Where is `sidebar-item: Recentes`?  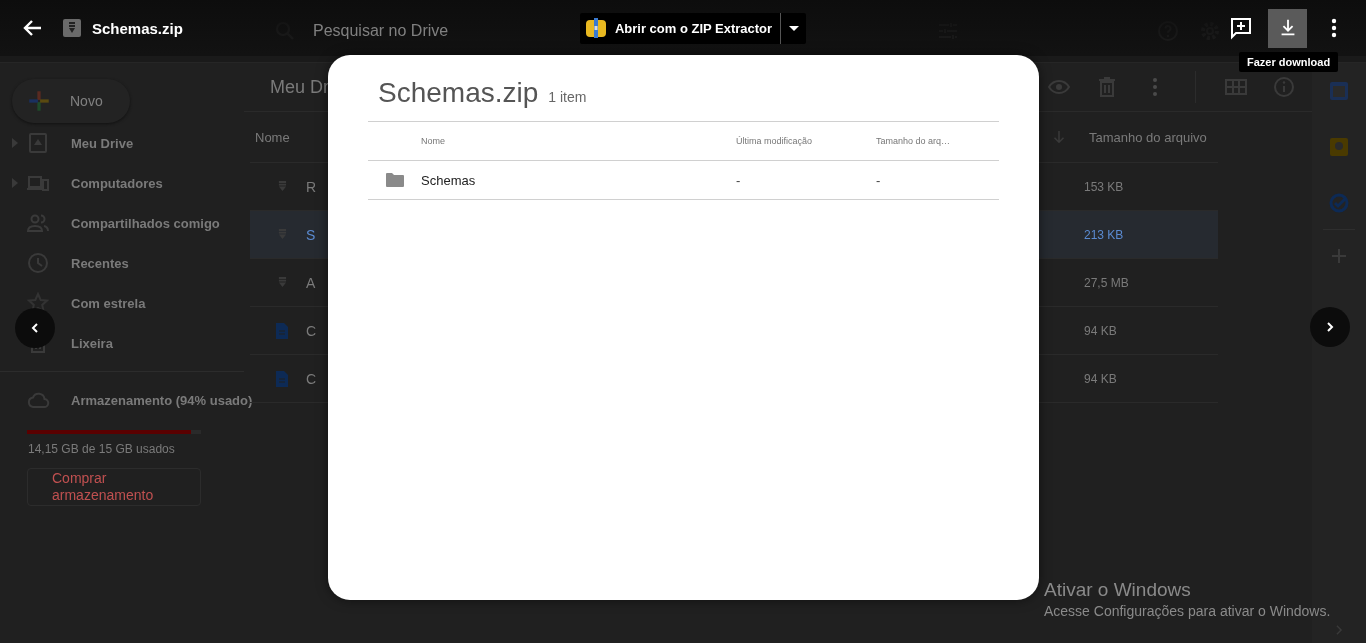 sidebar-item: Recentes is located at coordinates (100, 263).